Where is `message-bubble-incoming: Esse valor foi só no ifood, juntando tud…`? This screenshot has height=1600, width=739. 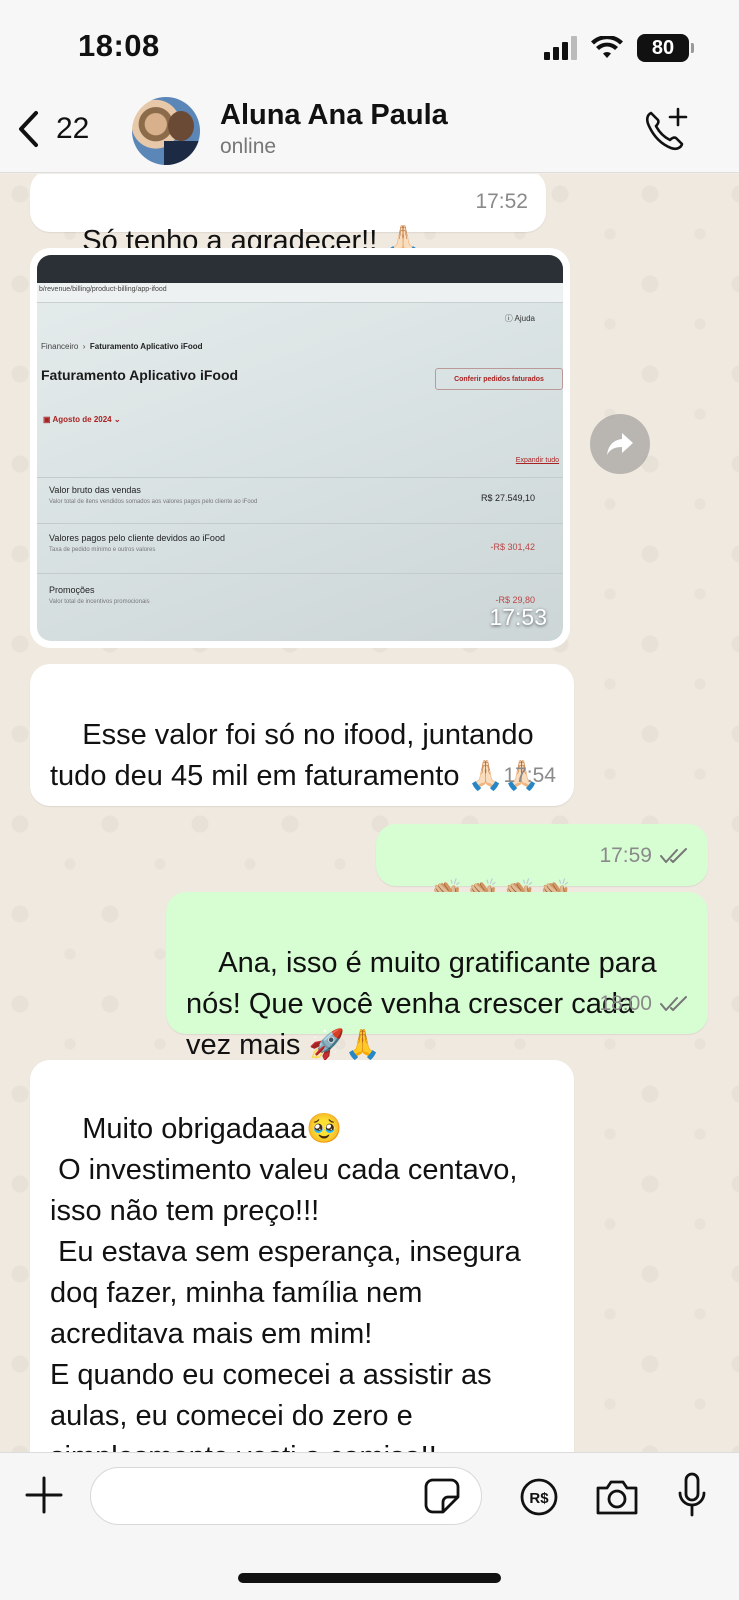 message-bubble-incoming: Esse valor foi só no ifood, juntando tud… is located at coordinates (302, 735).